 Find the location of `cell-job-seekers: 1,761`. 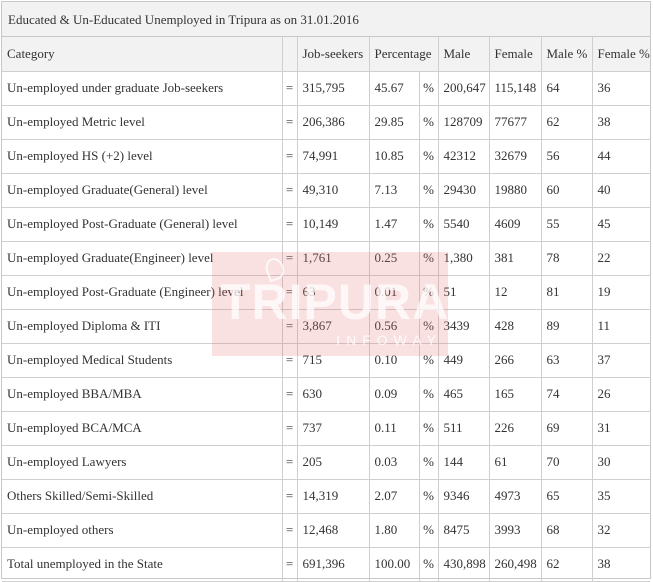

cell-job-seekers: 1,761 is located at coordinates (333, 258).